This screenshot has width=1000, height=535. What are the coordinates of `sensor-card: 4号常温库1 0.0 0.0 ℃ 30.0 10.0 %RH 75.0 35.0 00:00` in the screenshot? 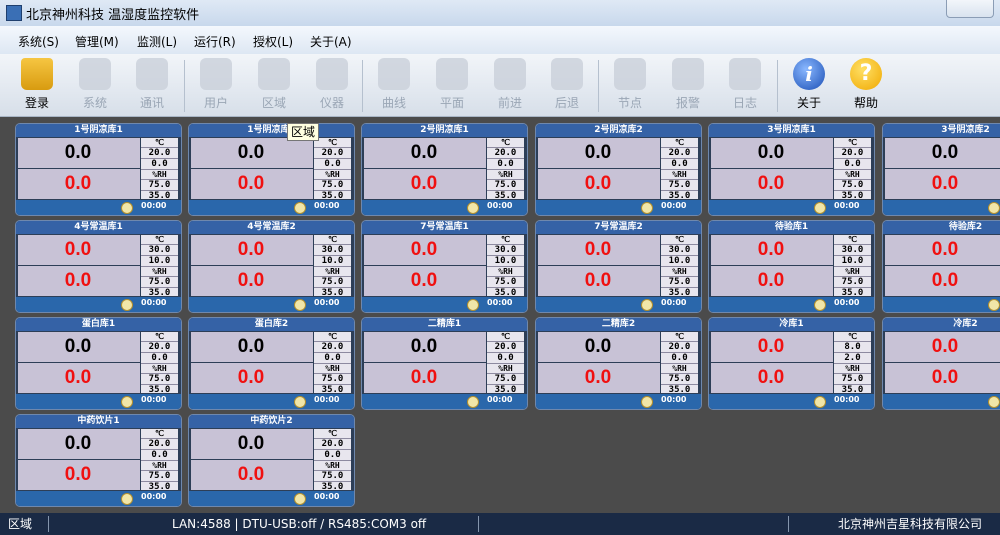 It's located at (98, 266).